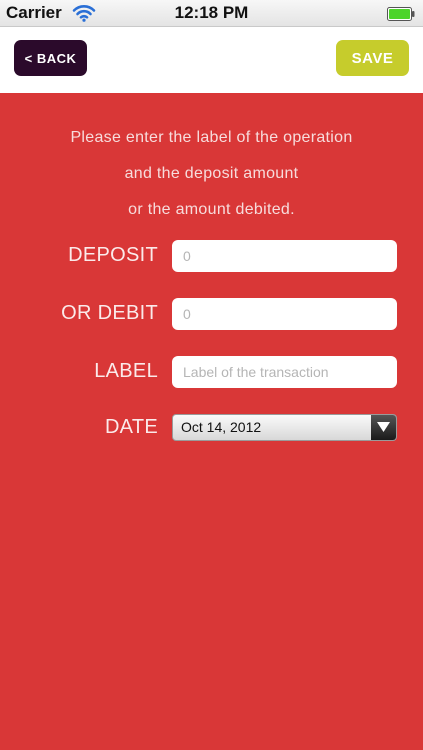 This screenshot has height=750, width=423. Describe the element at coordinates (84, 13) in the screenshot. I see `wifi-icon` at that location.